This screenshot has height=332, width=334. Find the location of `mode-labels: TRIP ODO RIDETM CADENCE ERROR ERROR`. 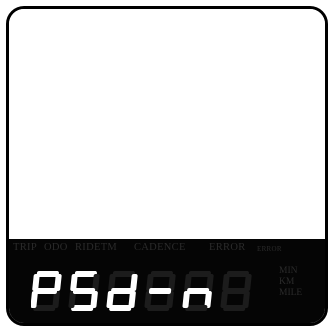

mode-labels: TRIP ODO RIDETM CADENCE ERROR ERROR is located at coordinates (167, 249).